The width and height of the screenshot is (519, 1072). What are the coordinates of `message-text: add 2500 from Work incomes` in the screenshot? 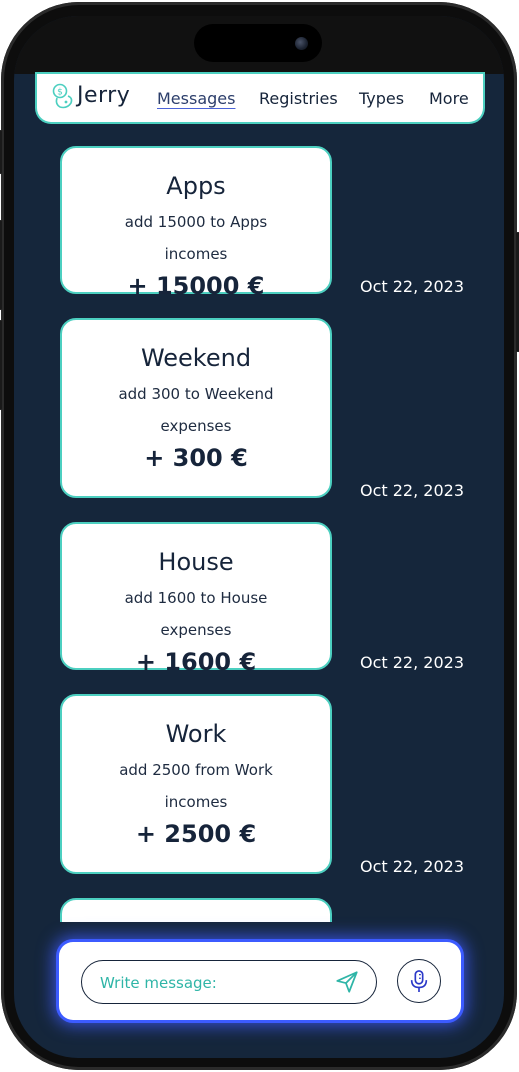 It's located at (196, 786).